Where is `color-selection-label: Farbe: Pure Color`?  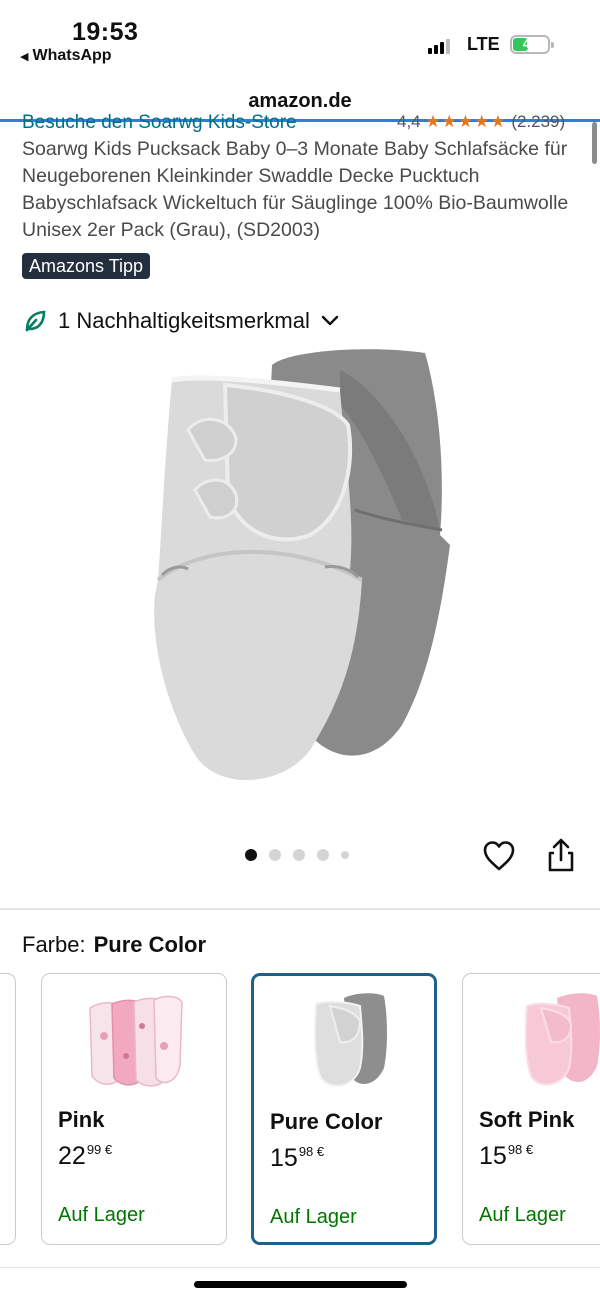
color-selection-label: Farbe: Pure Color is located at coordinates (114, 945).